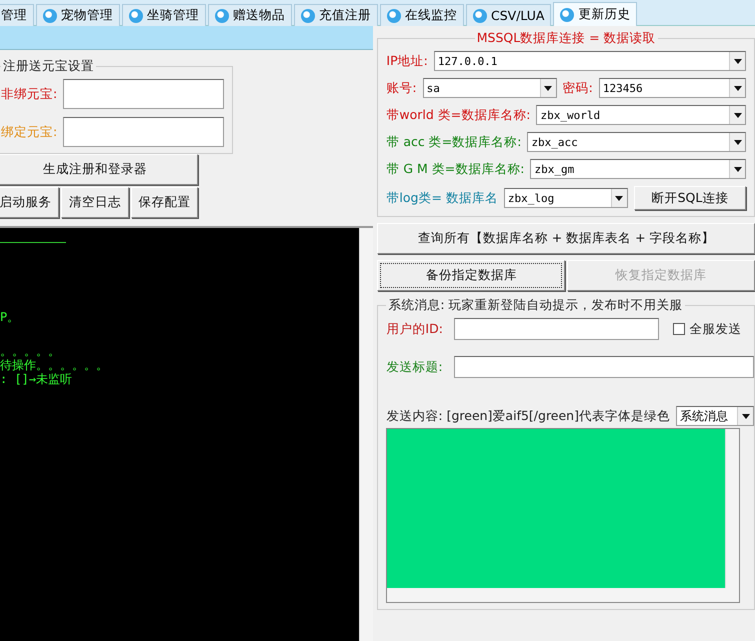  I want to click on log-line: 待操作。。。。。。, so click(54, 365).